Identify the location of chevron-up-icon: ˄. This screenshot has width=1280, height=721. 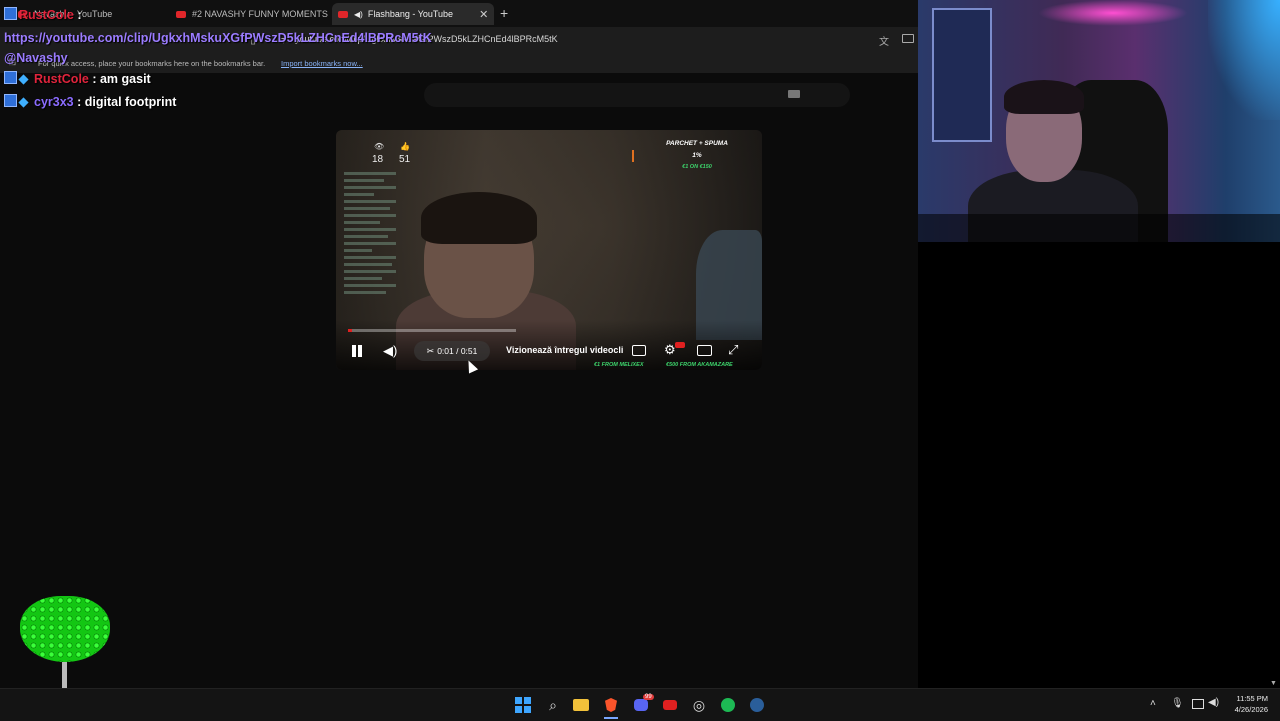
(1153, 703).